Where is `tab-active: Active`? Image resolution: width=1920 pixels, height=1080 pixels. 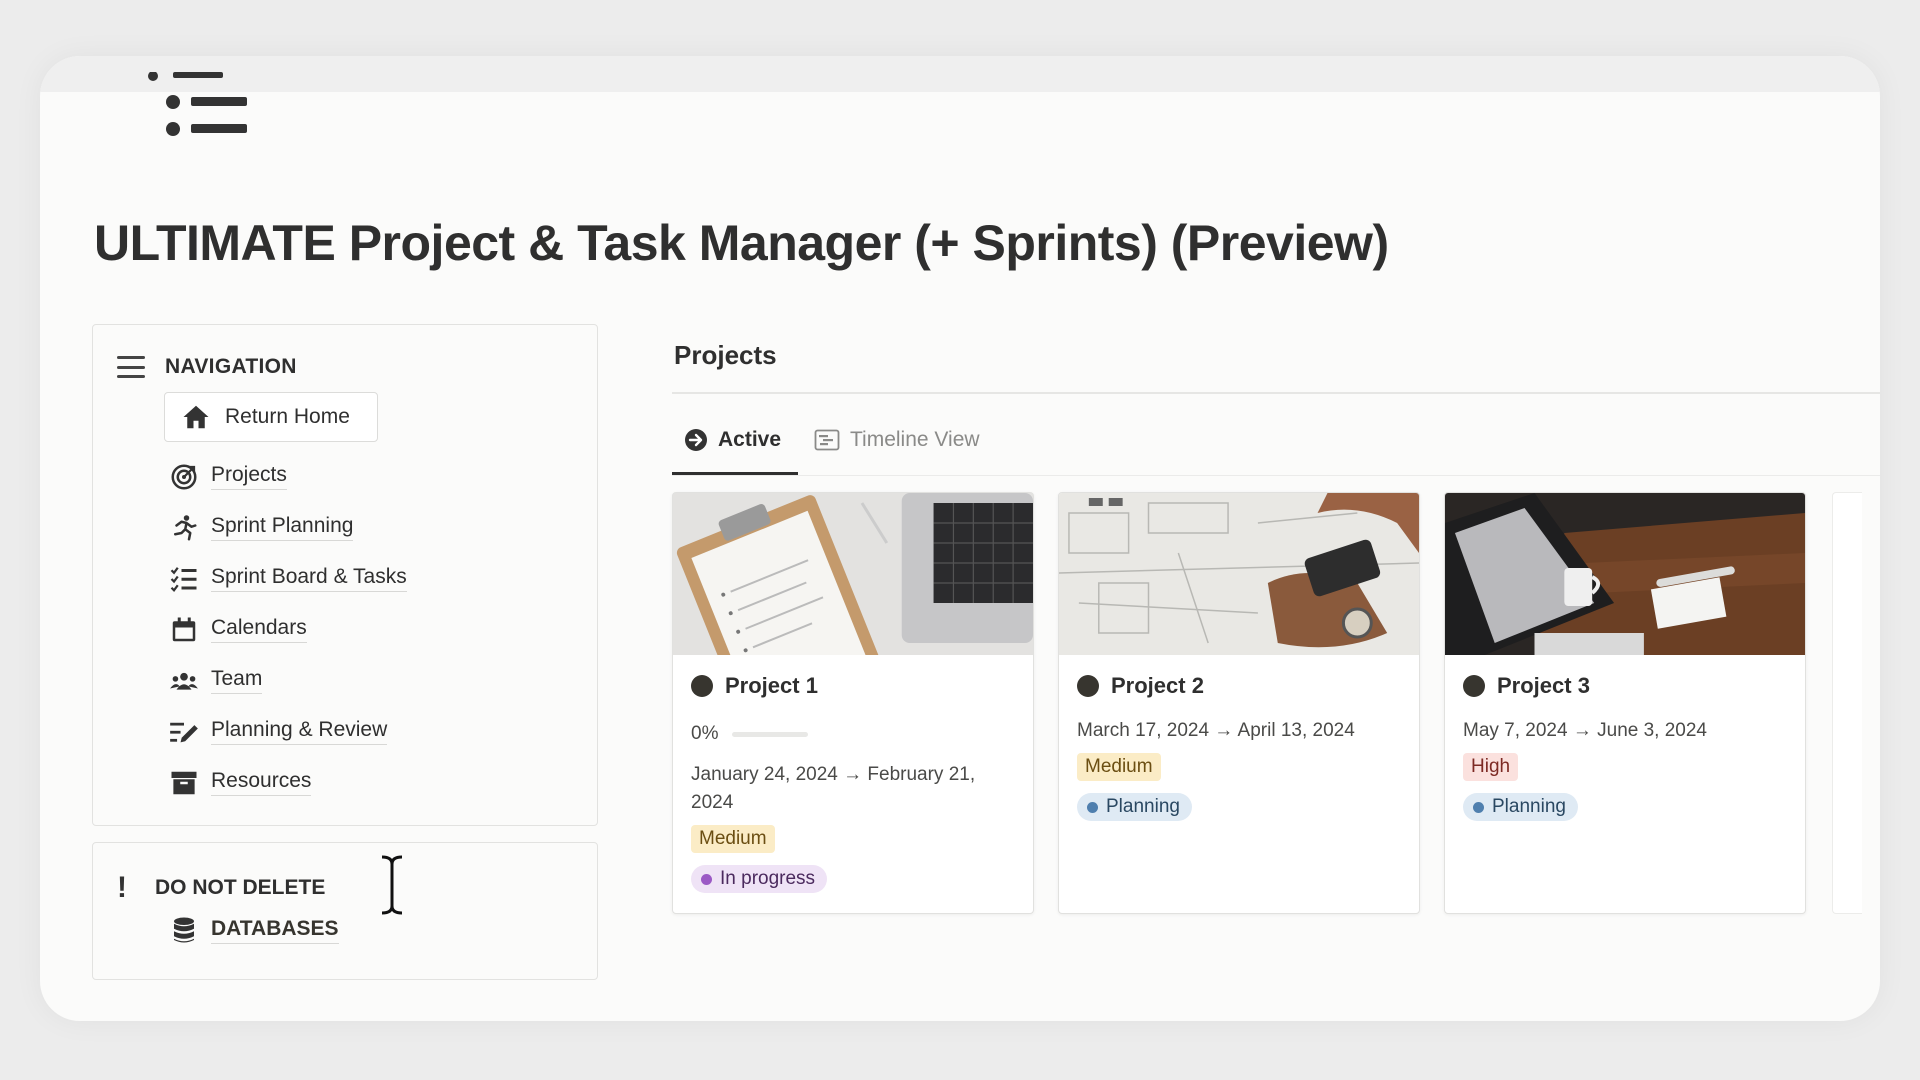
tab-active: Active is located at coordinates (732, 440).